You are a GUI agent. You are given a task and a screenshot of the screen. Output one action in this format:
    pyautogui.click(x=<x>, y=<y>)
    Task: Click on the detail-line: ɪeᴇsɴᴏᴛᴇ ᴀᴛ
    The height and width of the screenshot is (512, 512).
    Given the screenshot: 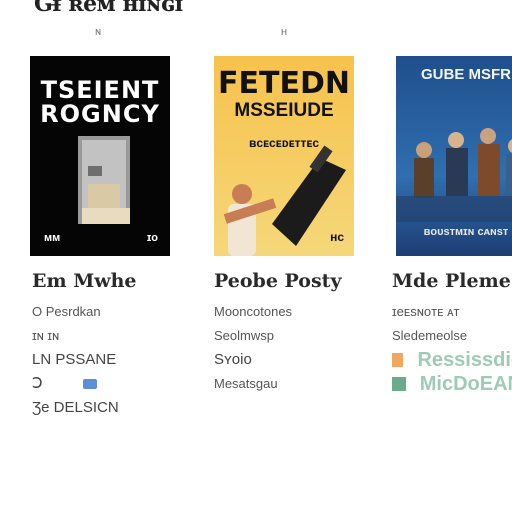 What is the action you would take?
    pyautogui.click(x=426, y=311)
    